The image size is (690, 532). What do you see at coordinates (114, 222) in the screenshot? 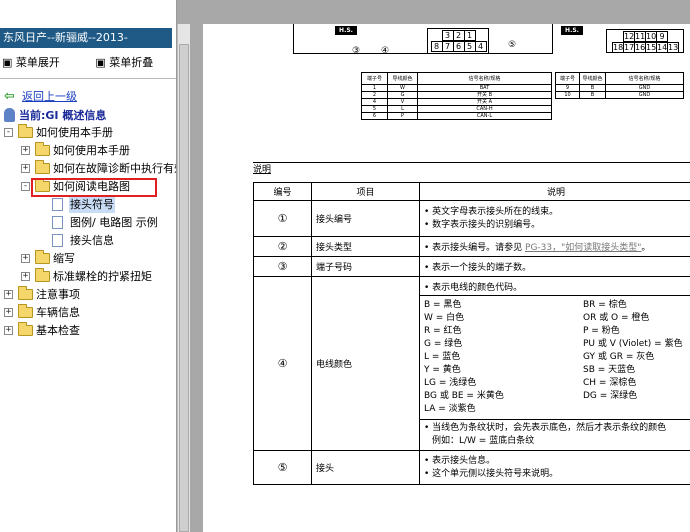
I see `tree-item-label: 图例/ 电路图 示例` at bounding box center [114, 222].